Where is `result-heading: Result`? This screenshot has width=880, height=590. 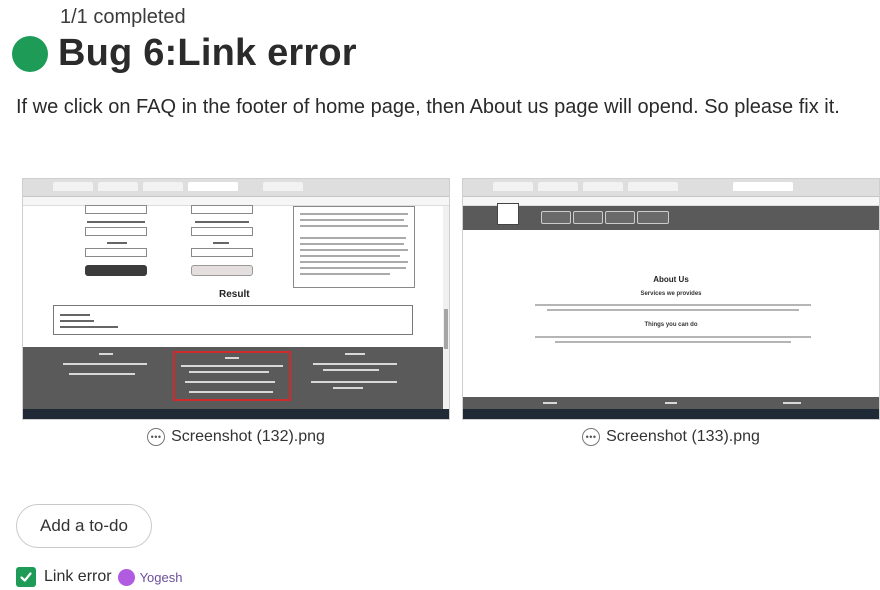 result-heading: Result is located at coordinates (234, 294).